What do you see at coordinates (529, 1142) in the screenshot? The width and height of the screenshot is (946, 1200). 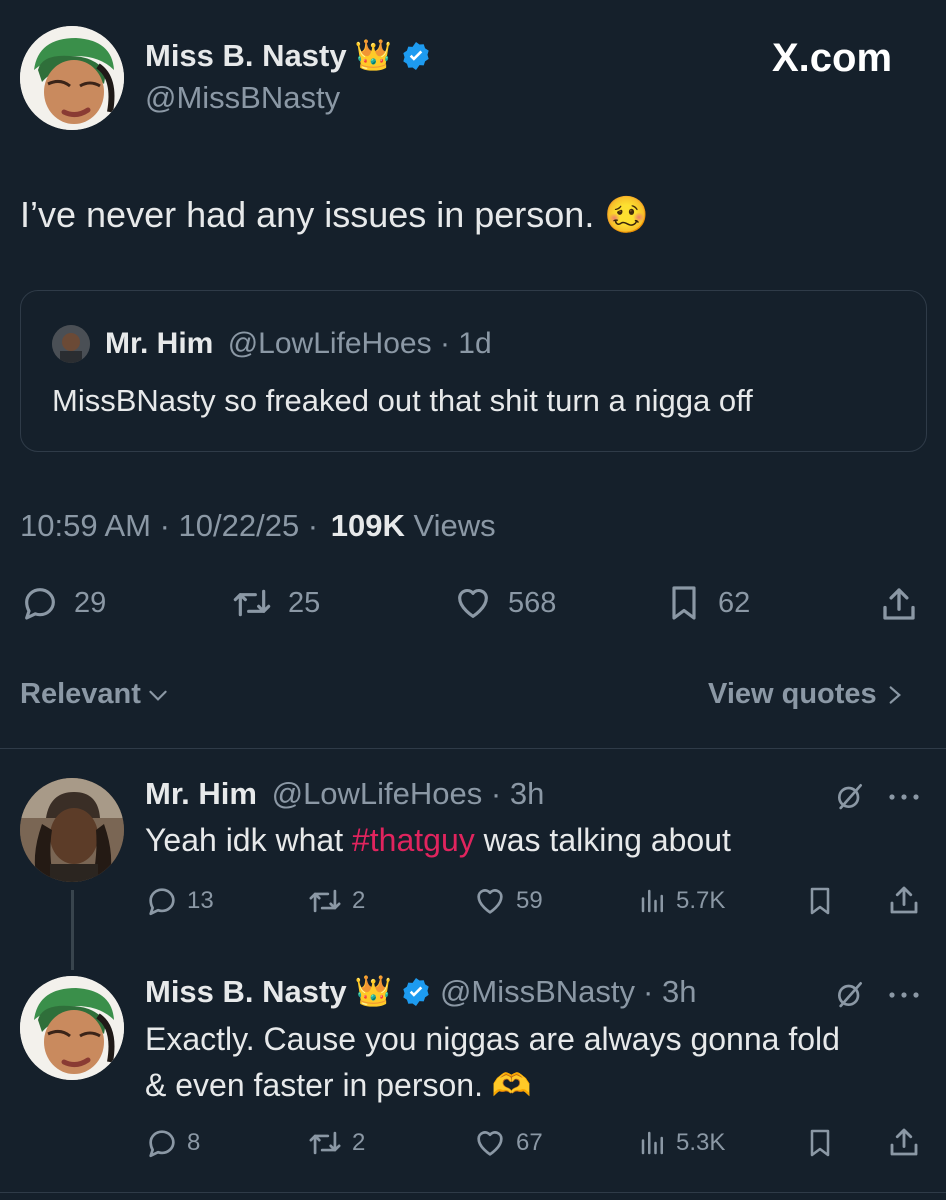 I see `reply-like-count: 67` at bounding box center [529, 1142].